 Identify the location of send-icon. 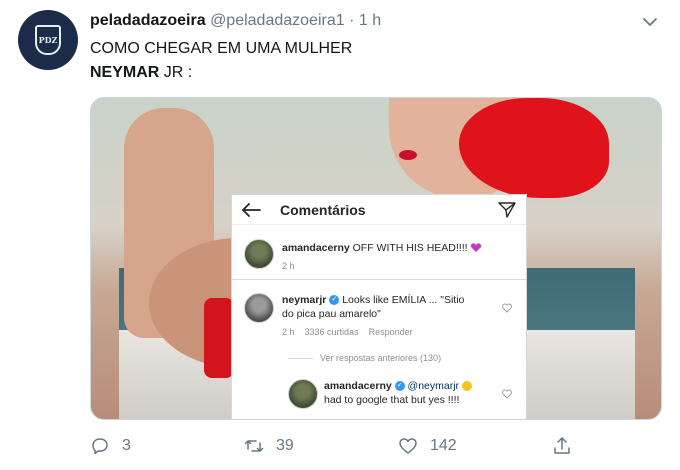
(507, 210).